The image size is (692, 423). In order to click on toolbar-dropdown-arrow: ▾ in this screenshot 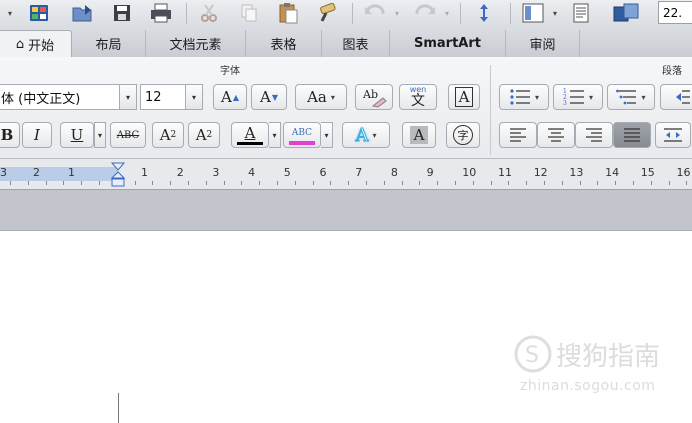, I will do `click(10, 13)`.